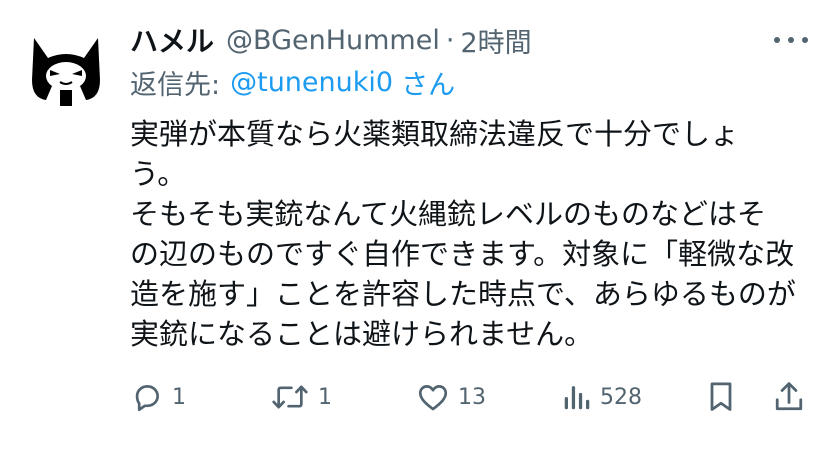 This screenshot has width=828, height=458. I want to click on reply-button: 1, so click(158, 397).